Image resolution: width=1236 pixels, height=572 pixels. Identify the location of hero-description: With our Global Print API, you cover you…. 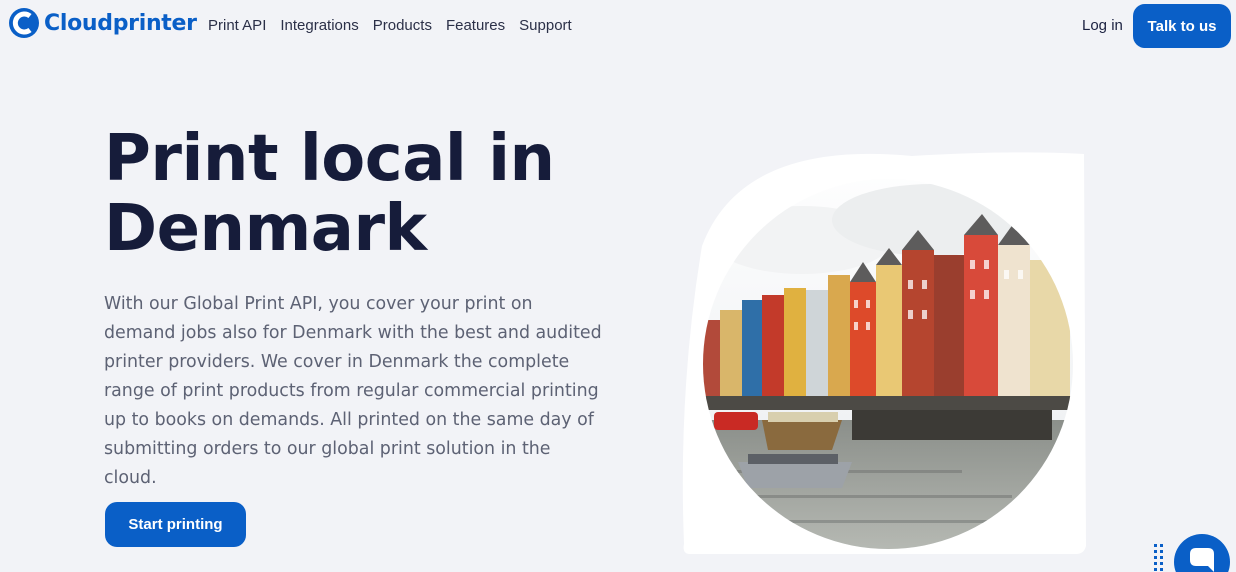
(353, 391).